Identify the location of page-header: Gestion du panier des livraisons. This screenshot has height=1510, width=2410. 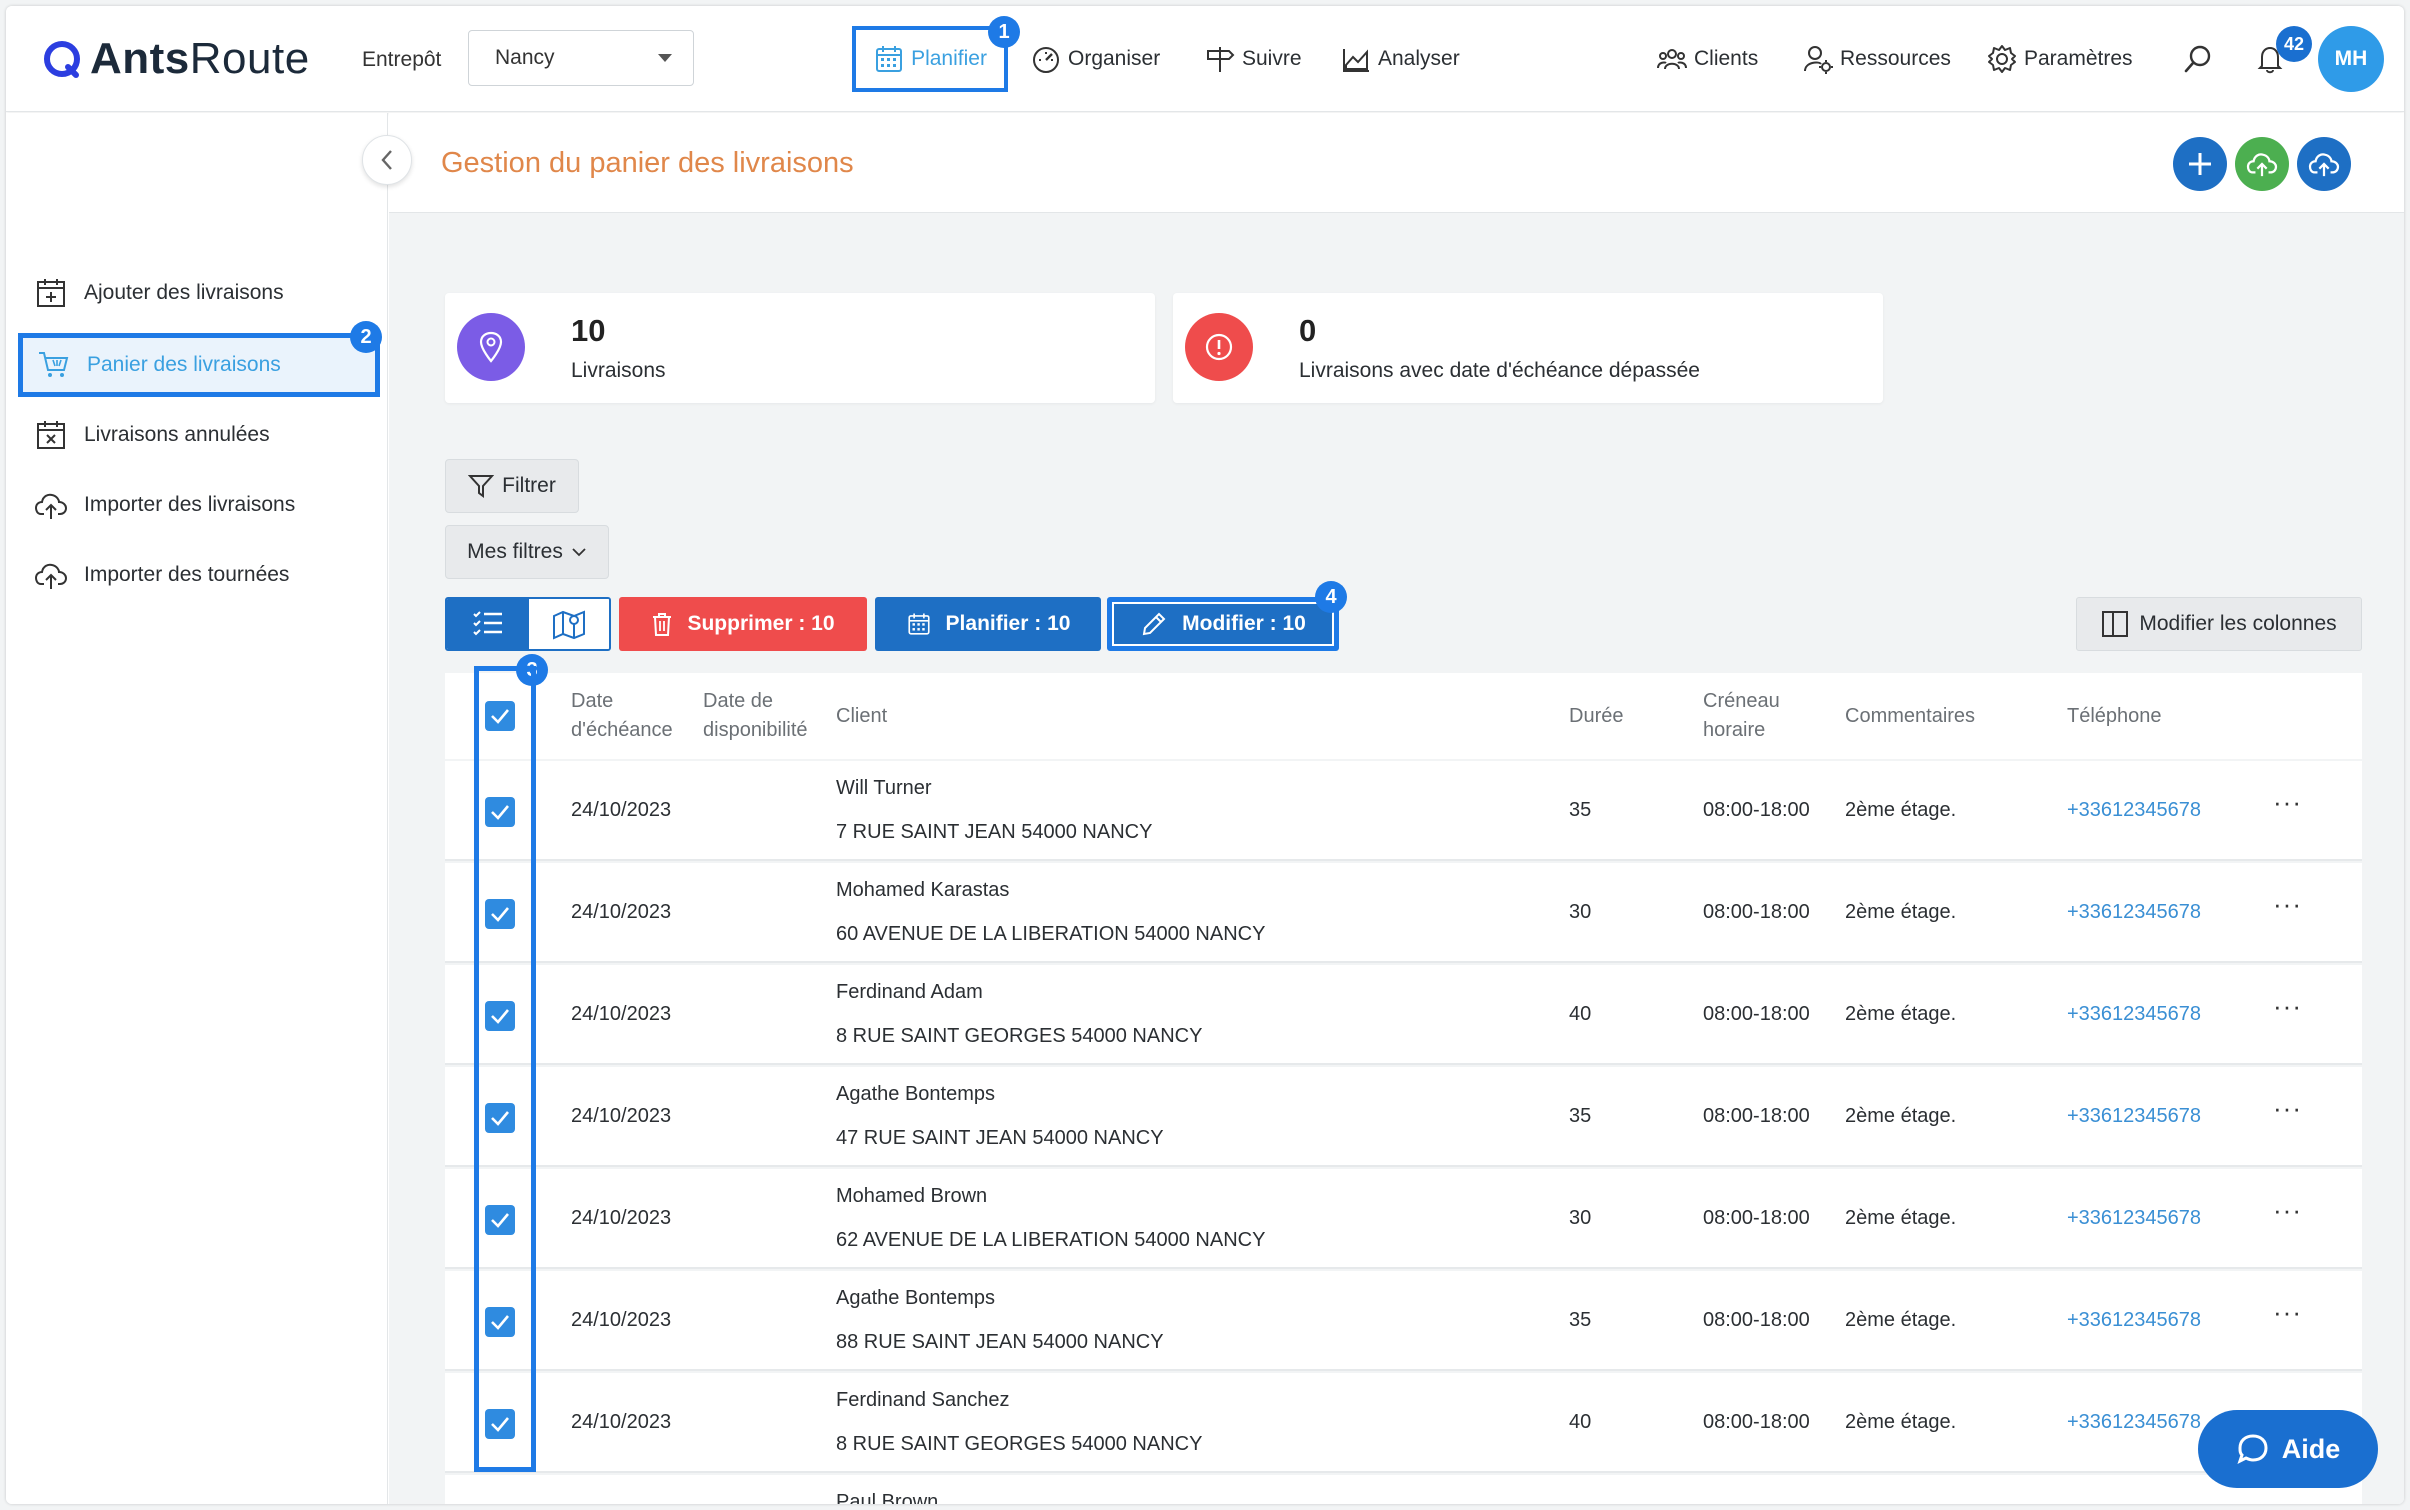
(1396, 163).